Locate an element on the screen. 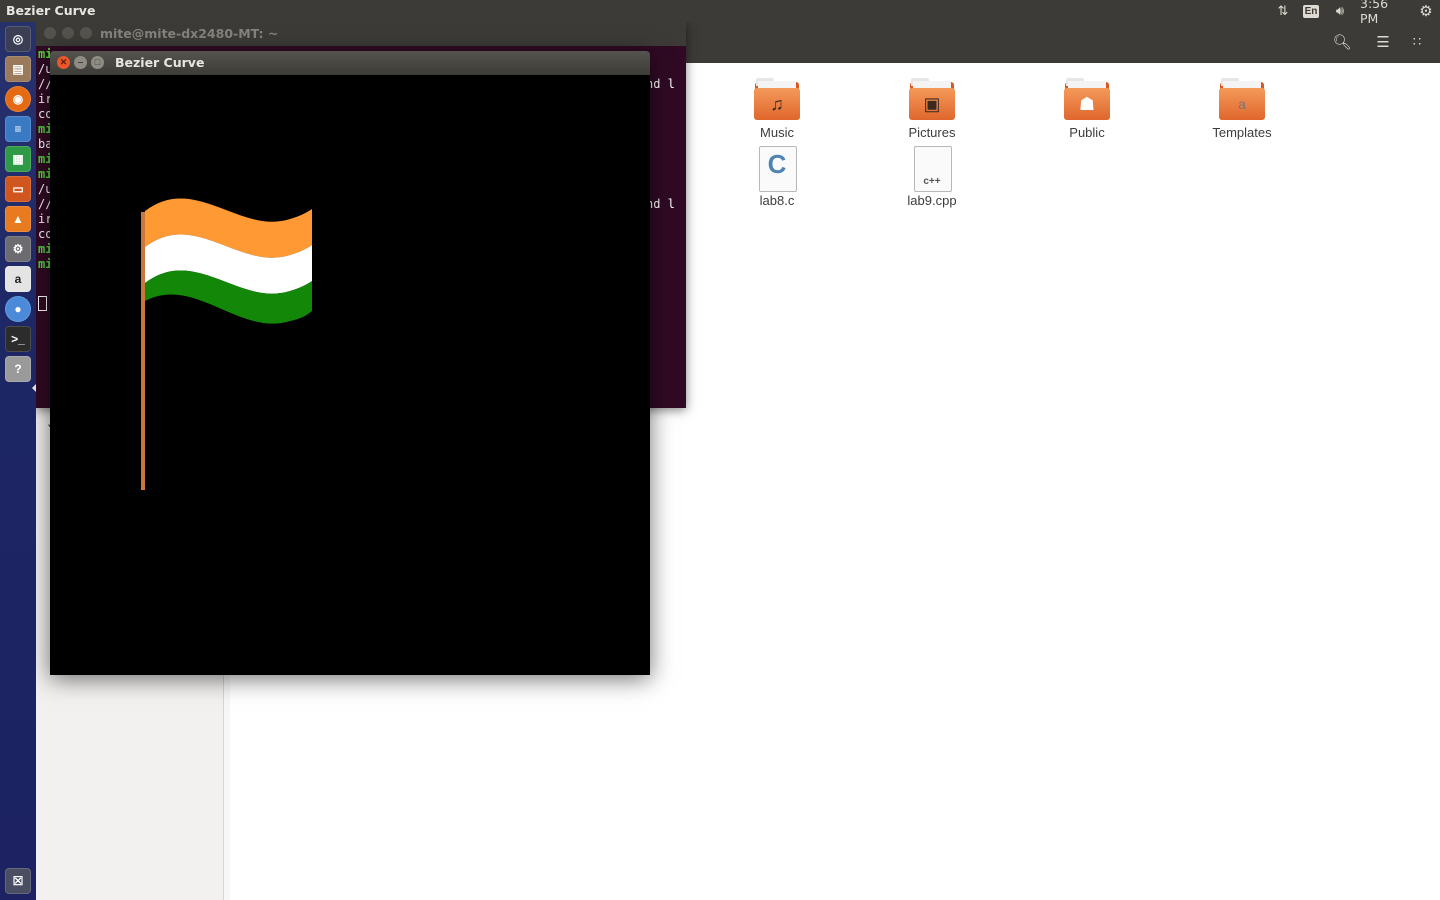 Image resolution: width=1440 pixels, height=900 pixels. sound-indicator: 🔊︎ is located at coordinates (1340, 11).